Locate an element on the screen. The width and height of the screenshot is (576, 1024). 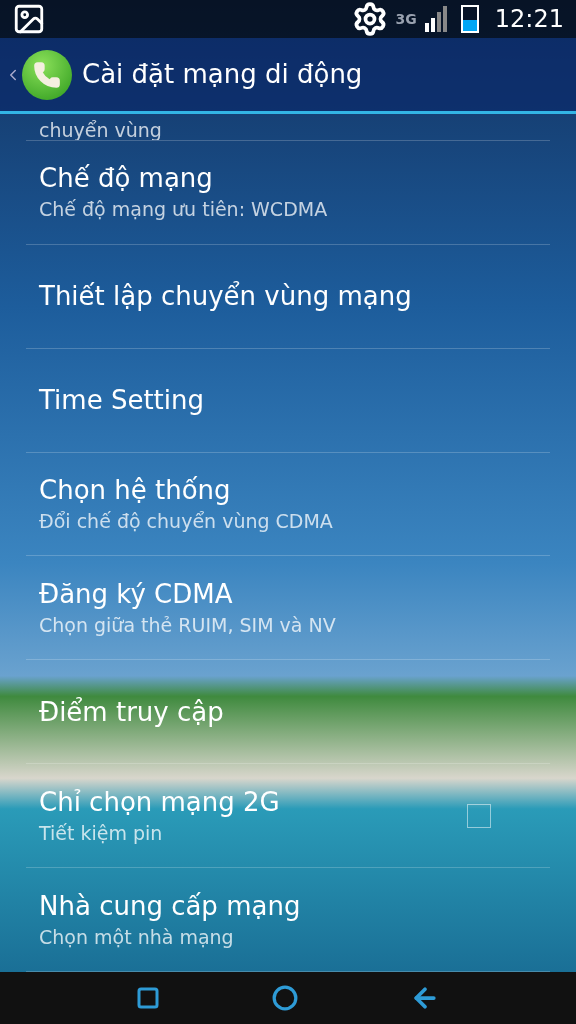
checkbox is located at coordinates (479, 815).